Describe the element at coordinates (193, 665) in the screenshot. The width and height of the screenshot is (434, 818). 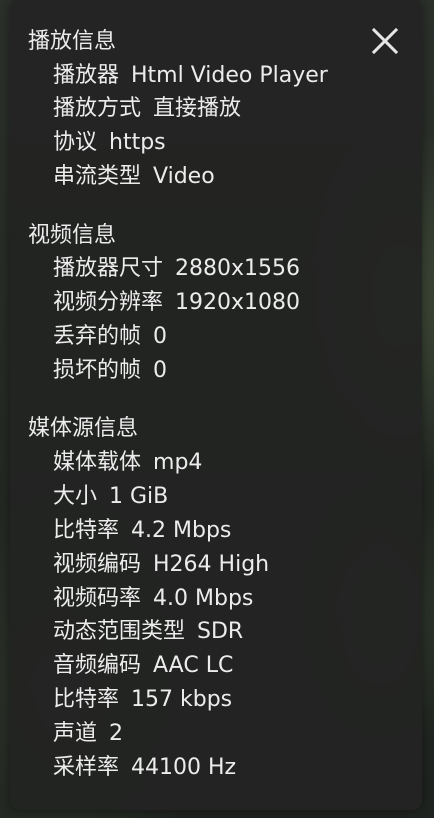
I see `info-value: AAC LC` at that location.